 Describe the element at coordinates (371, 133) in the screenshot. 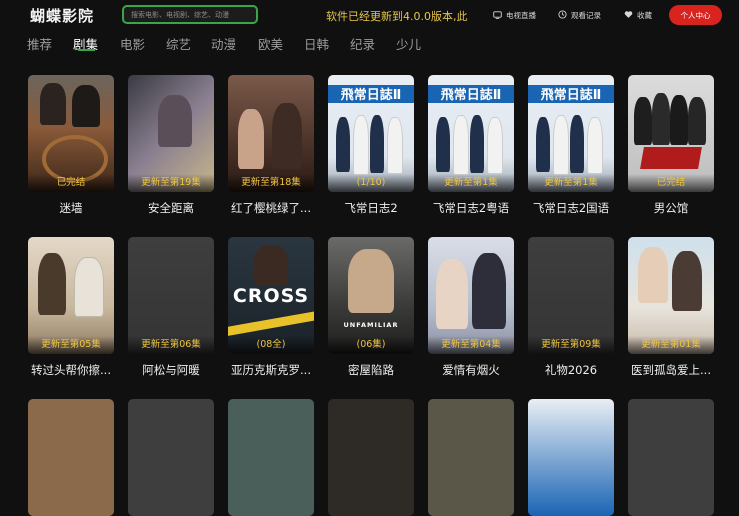

I see `poster-image: 飛常日誌Ⅱ (1/10)` at that location.